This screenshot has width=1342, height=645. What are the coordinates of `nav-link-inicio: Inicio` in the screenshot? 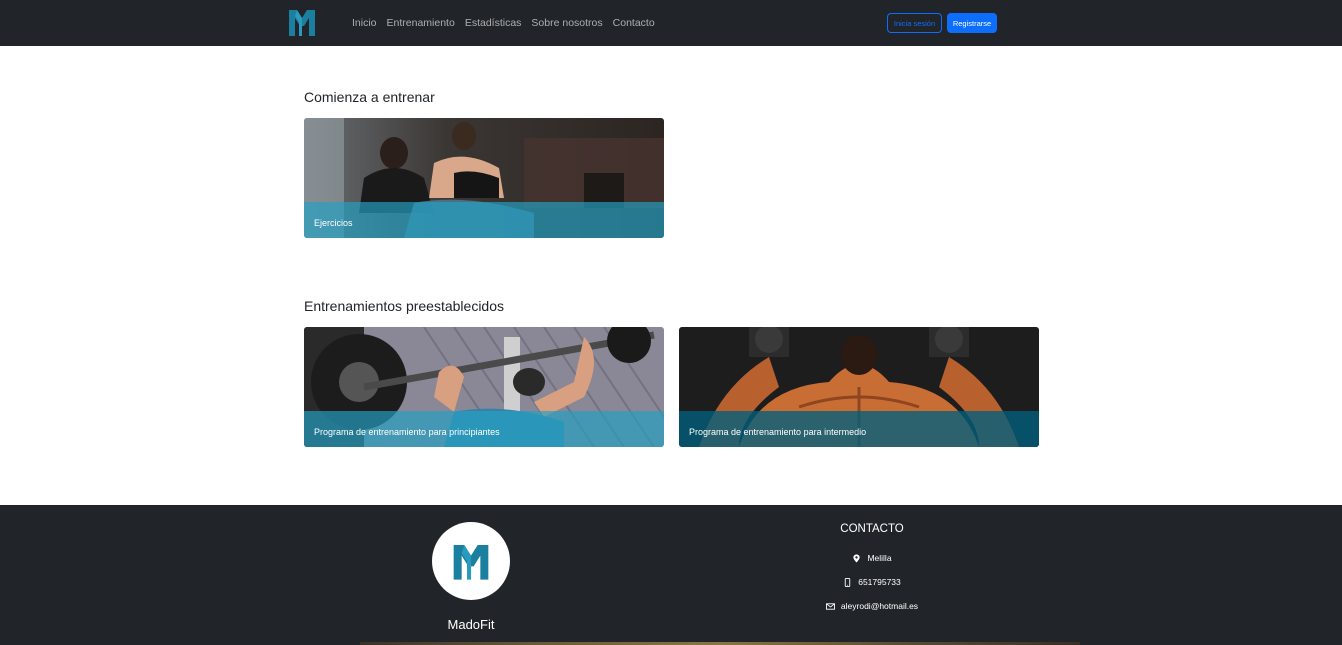 It's located at (364, 23).